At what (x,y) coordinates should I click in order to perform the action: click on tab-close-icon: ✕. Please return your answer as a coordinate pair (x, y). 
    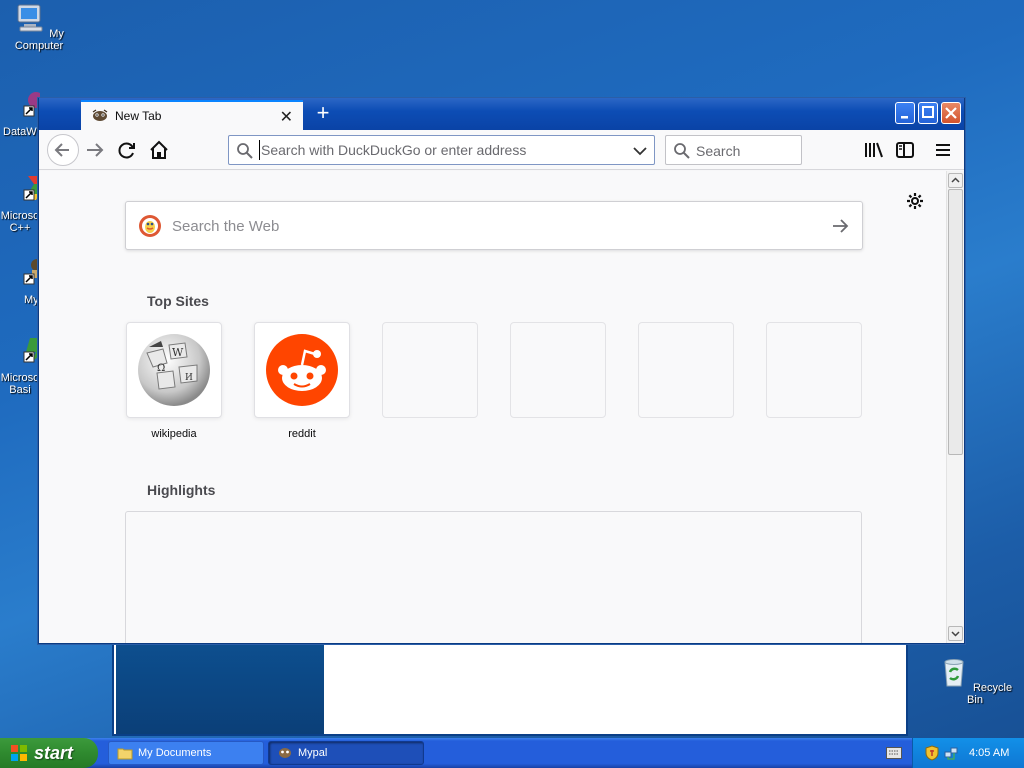
    Looking at the image, I should click on (286, 117).